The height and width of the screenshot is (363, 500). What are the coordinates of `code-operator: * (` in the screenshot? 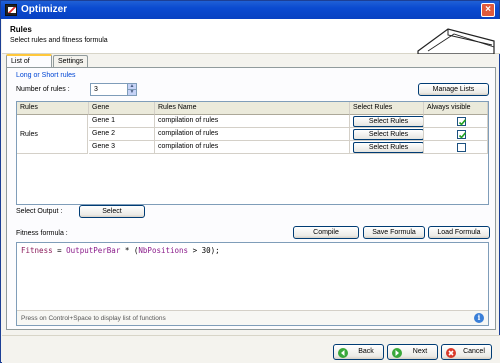 It's located at (129, 250).